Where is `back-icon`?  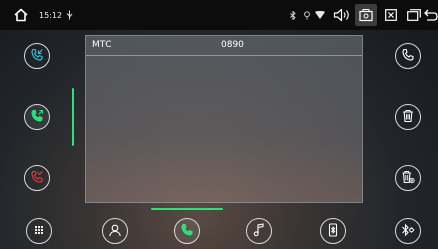
back-icon is located at coordinates (431, 15).